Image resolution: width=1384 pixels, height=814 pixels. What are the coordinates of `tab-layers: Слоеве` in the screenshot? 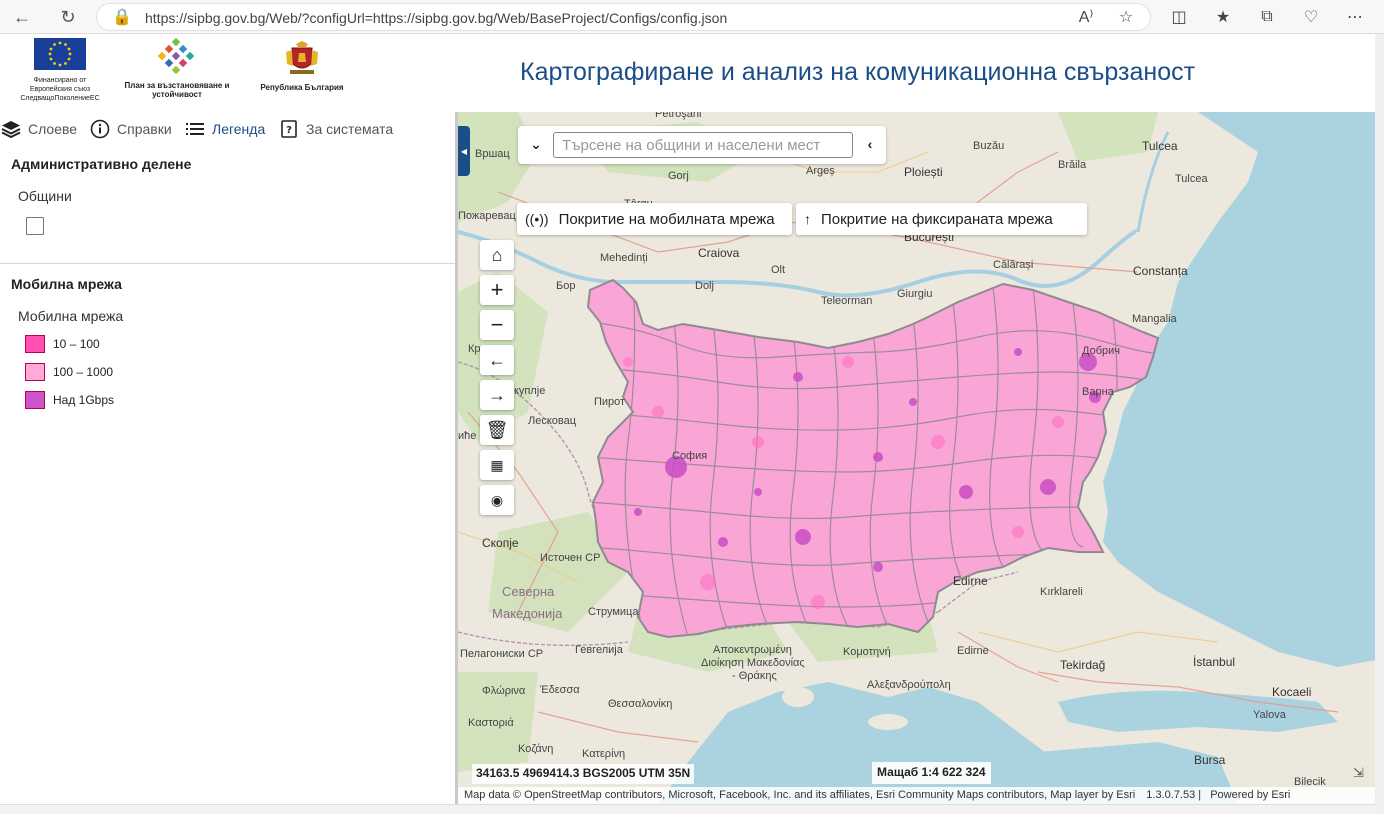 It's located at (38, 129).